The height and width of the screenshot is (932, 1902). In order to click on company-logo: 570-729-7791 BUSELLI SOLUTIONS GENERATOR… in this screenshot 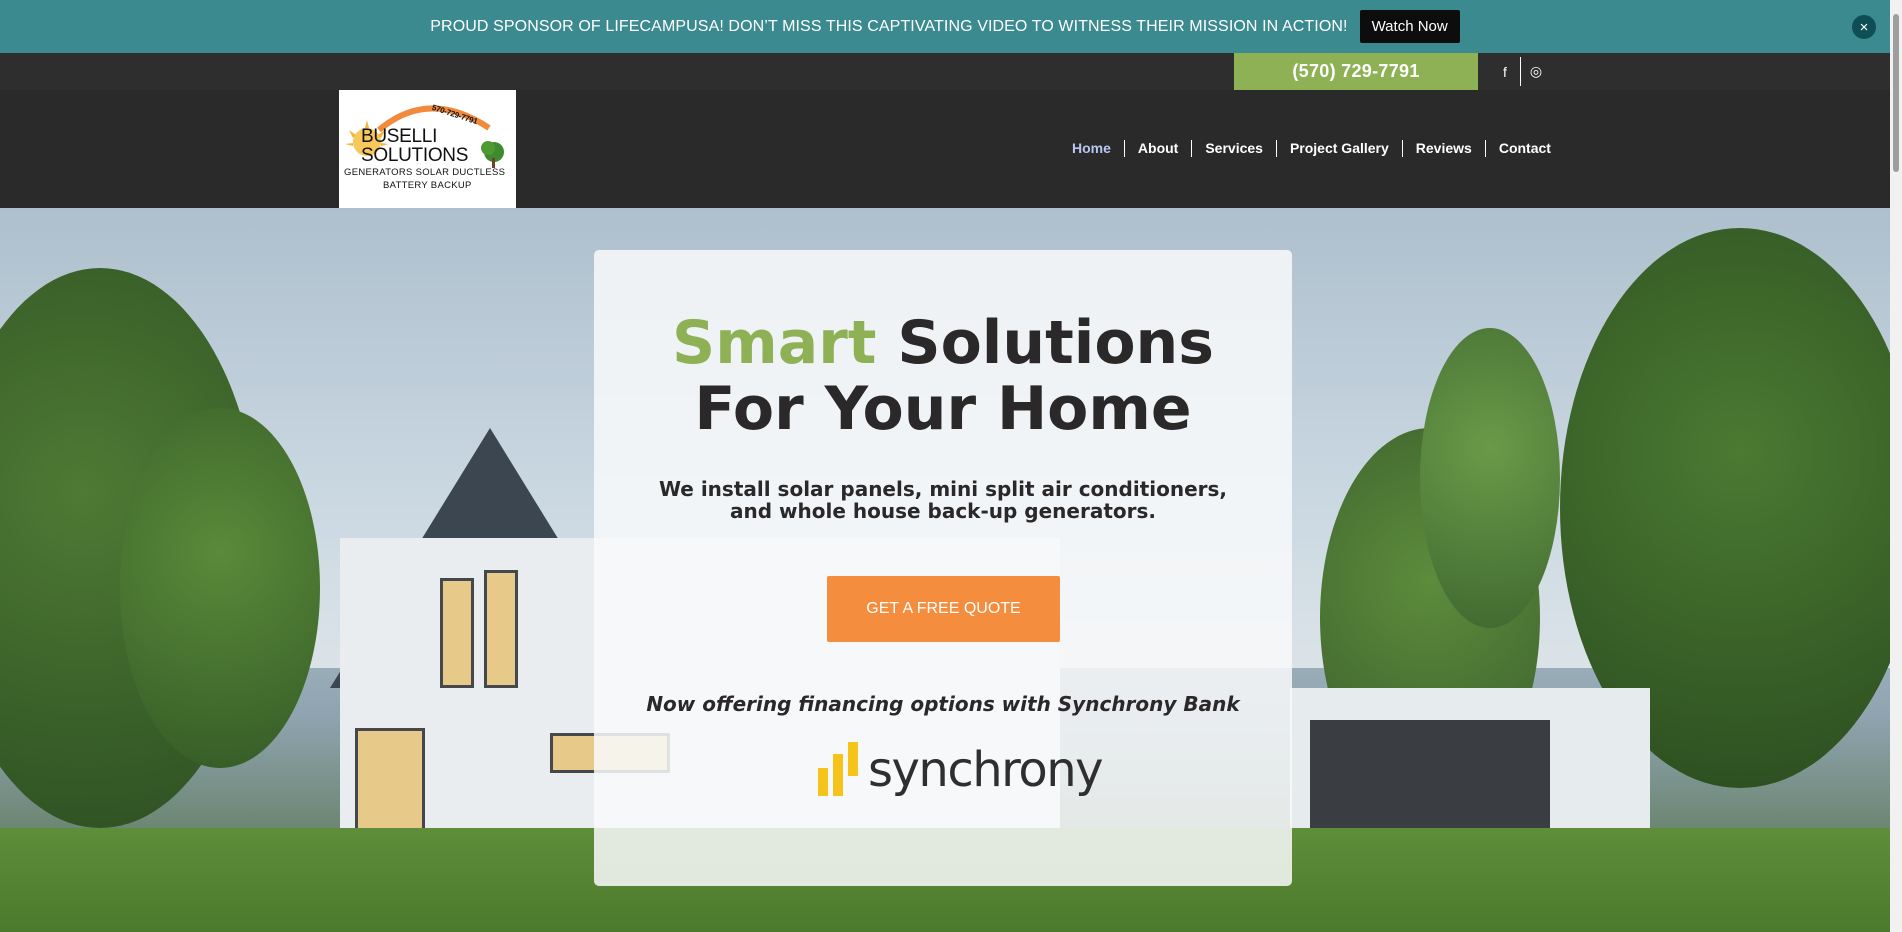, I will do `click(427, 149)`.